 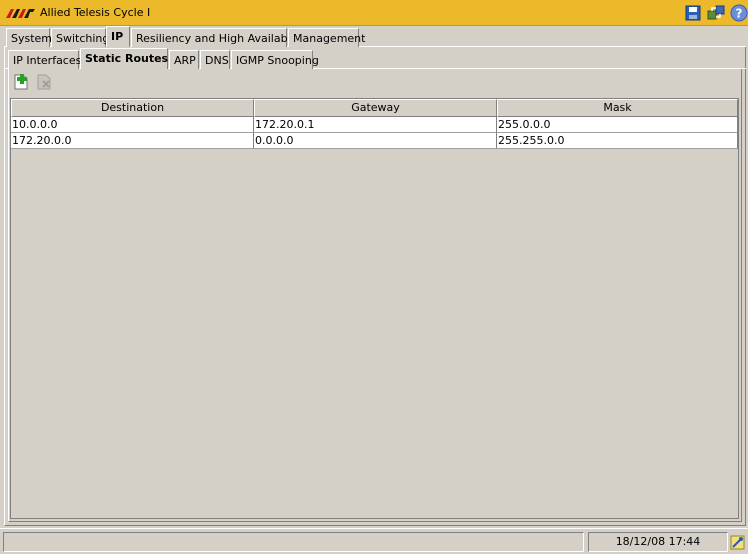 I want to click on tab-system: System, so click(x=29, y=37).